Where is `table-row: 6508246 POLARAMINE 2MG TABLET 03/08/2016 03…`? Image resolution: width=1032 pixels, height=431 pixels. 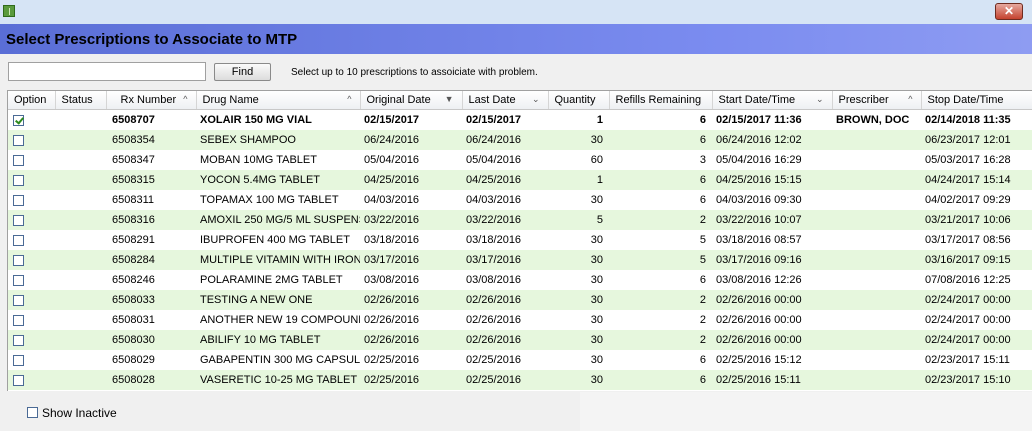
table-row: 6508246 POLARAMINE 2MG TABLET 03/08/2016 03… is located at coordinates (520, 280).